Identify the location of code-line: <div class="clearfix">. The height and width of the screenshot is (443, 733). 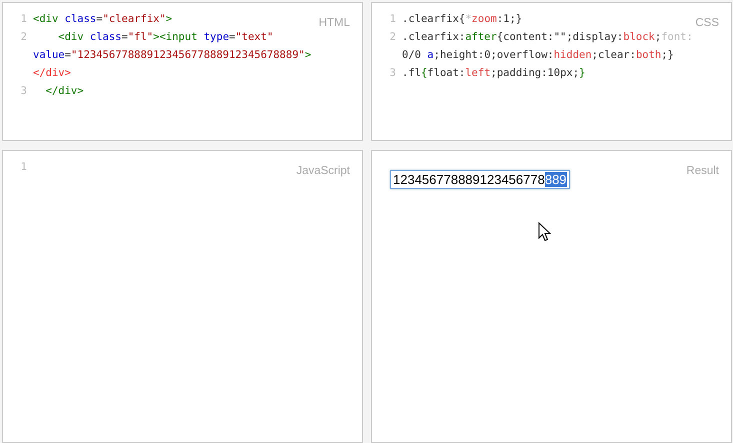
(102, 19).